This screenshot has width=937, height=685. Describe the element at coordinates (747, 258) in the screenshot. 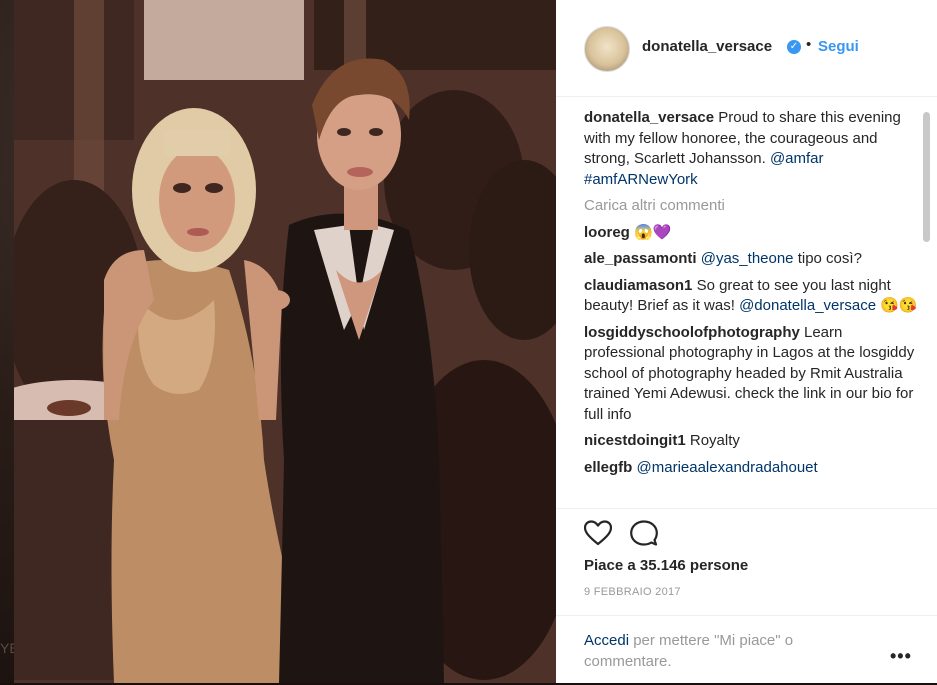

I see `comment-mention: @yas_theone` at that location.